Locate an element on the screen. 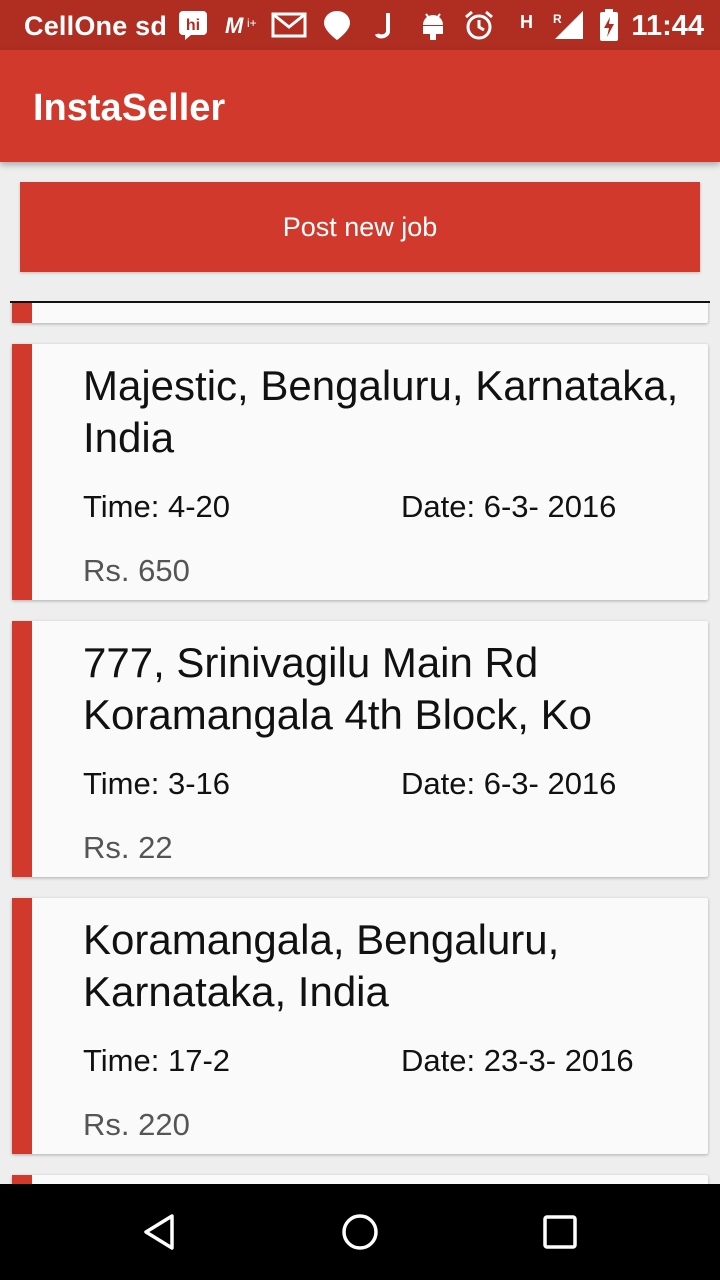 The height and width of the screenshot is (1280, 720). svg-text: R is located at coordinates (557, 19).